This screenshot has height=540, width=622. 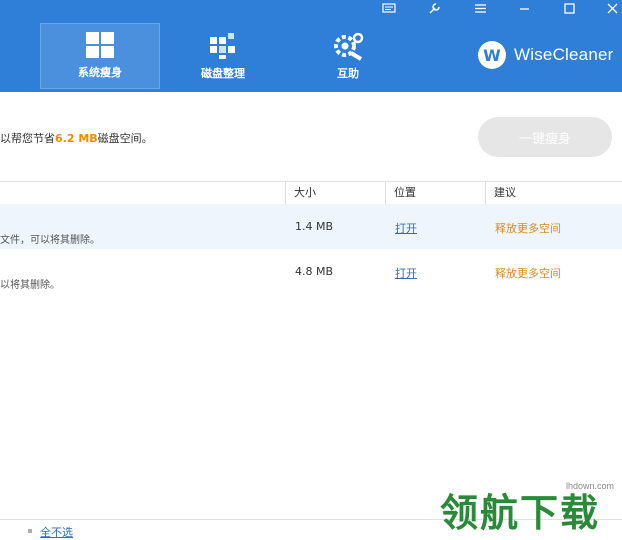 What do you see at coordinates (30, 531) in the screenshot?
I see `bullet-icon` at bounding box center [30, 531].